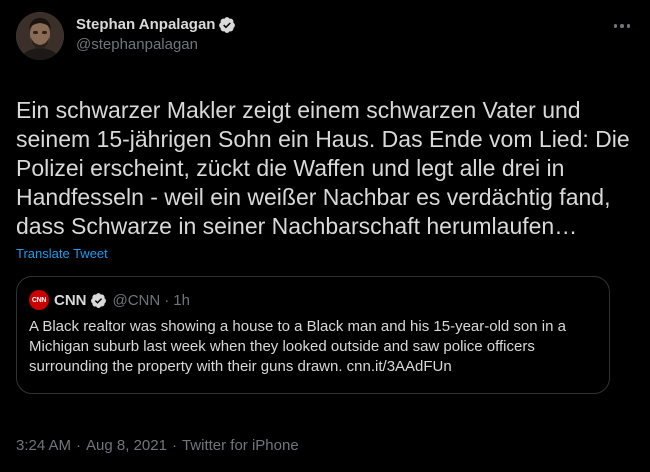  Describe the element at coordinates (240, 445) in the screenshot. I see `tweet-source: Twitter for iPhone` at that location.